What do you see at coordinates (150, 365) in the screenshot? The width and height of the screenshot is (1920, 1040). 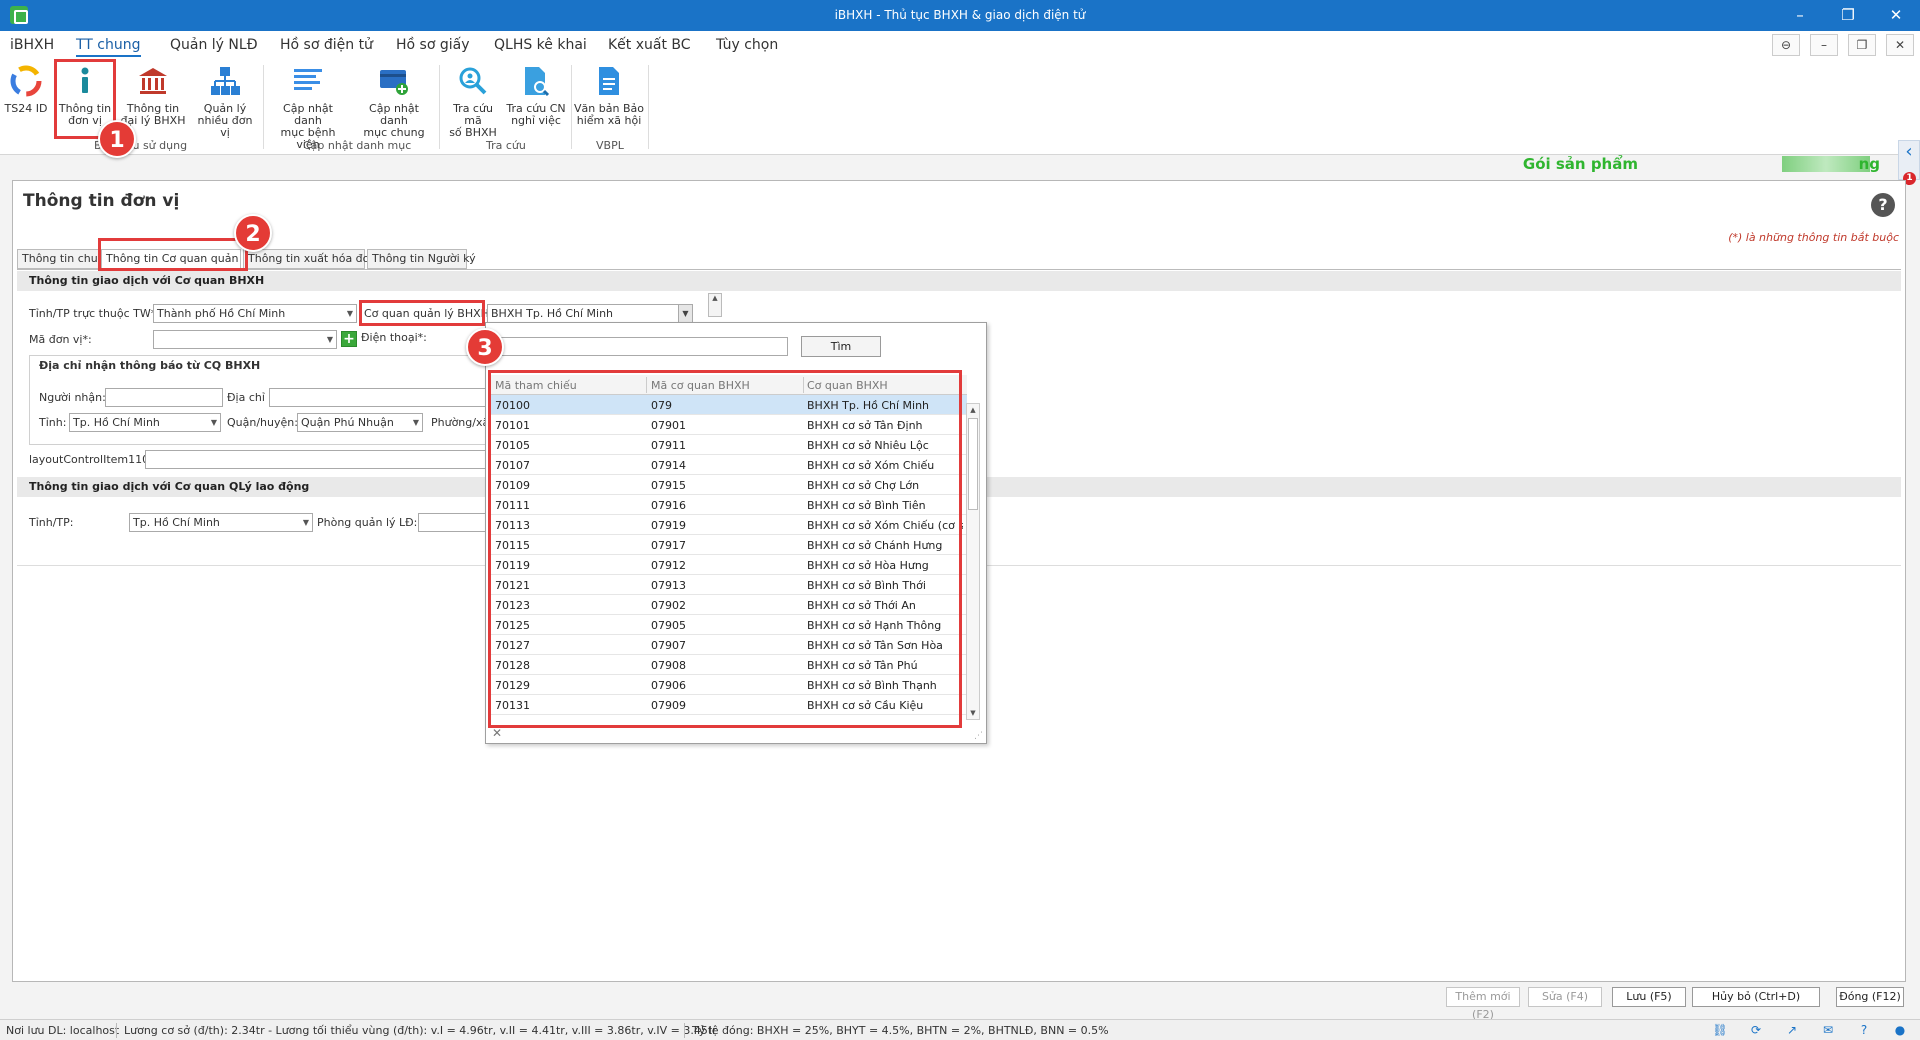 I see `address-box-header: Địa chỉ nhận thông báo từ CQ BHXH` at bounding box center [150, 365].